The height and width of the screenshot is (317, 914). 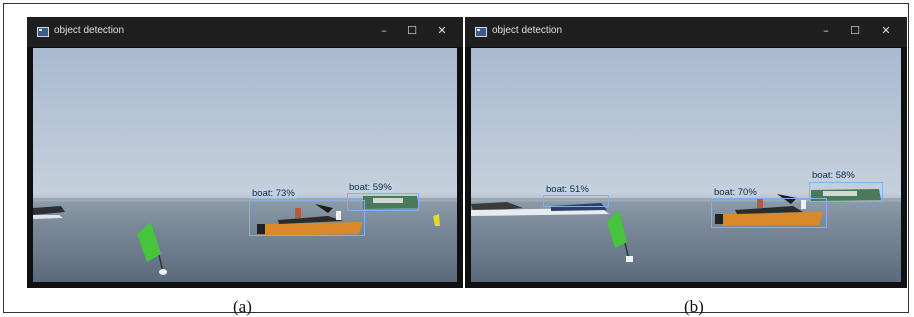 I want to click on distant-boat, so click(x=49, y=210).